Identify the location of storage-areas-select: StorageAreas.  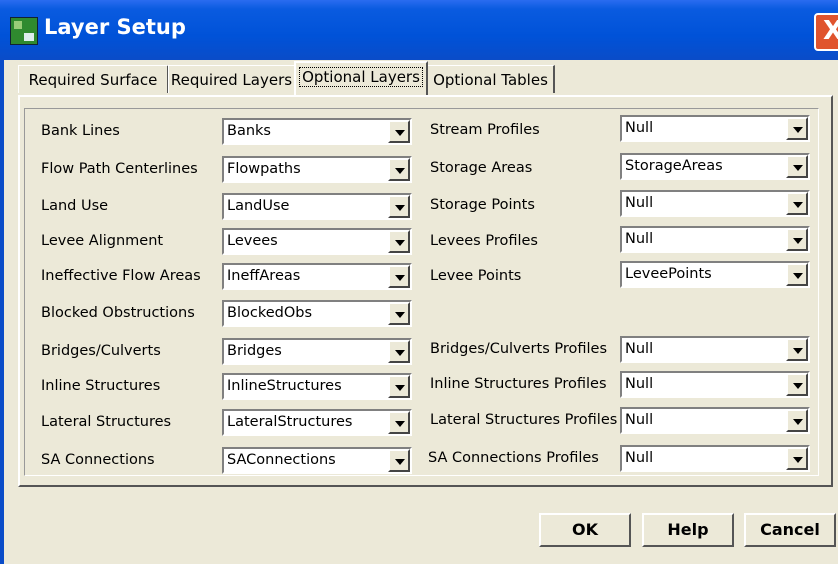
(715, 166).